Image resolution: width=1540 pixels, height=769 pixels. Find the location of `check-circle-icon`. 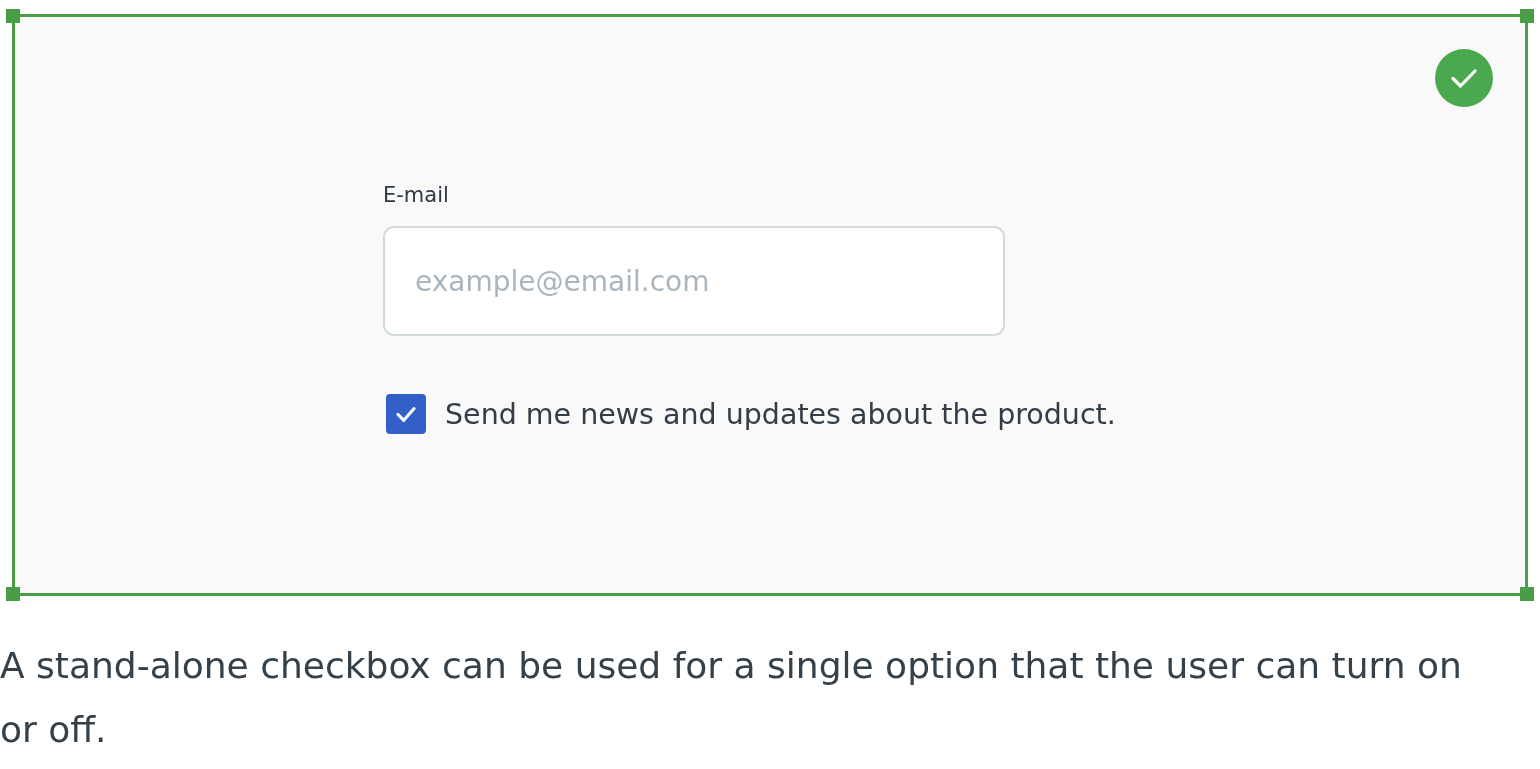

check-circle-icon is located at coordinates (1464, 78).